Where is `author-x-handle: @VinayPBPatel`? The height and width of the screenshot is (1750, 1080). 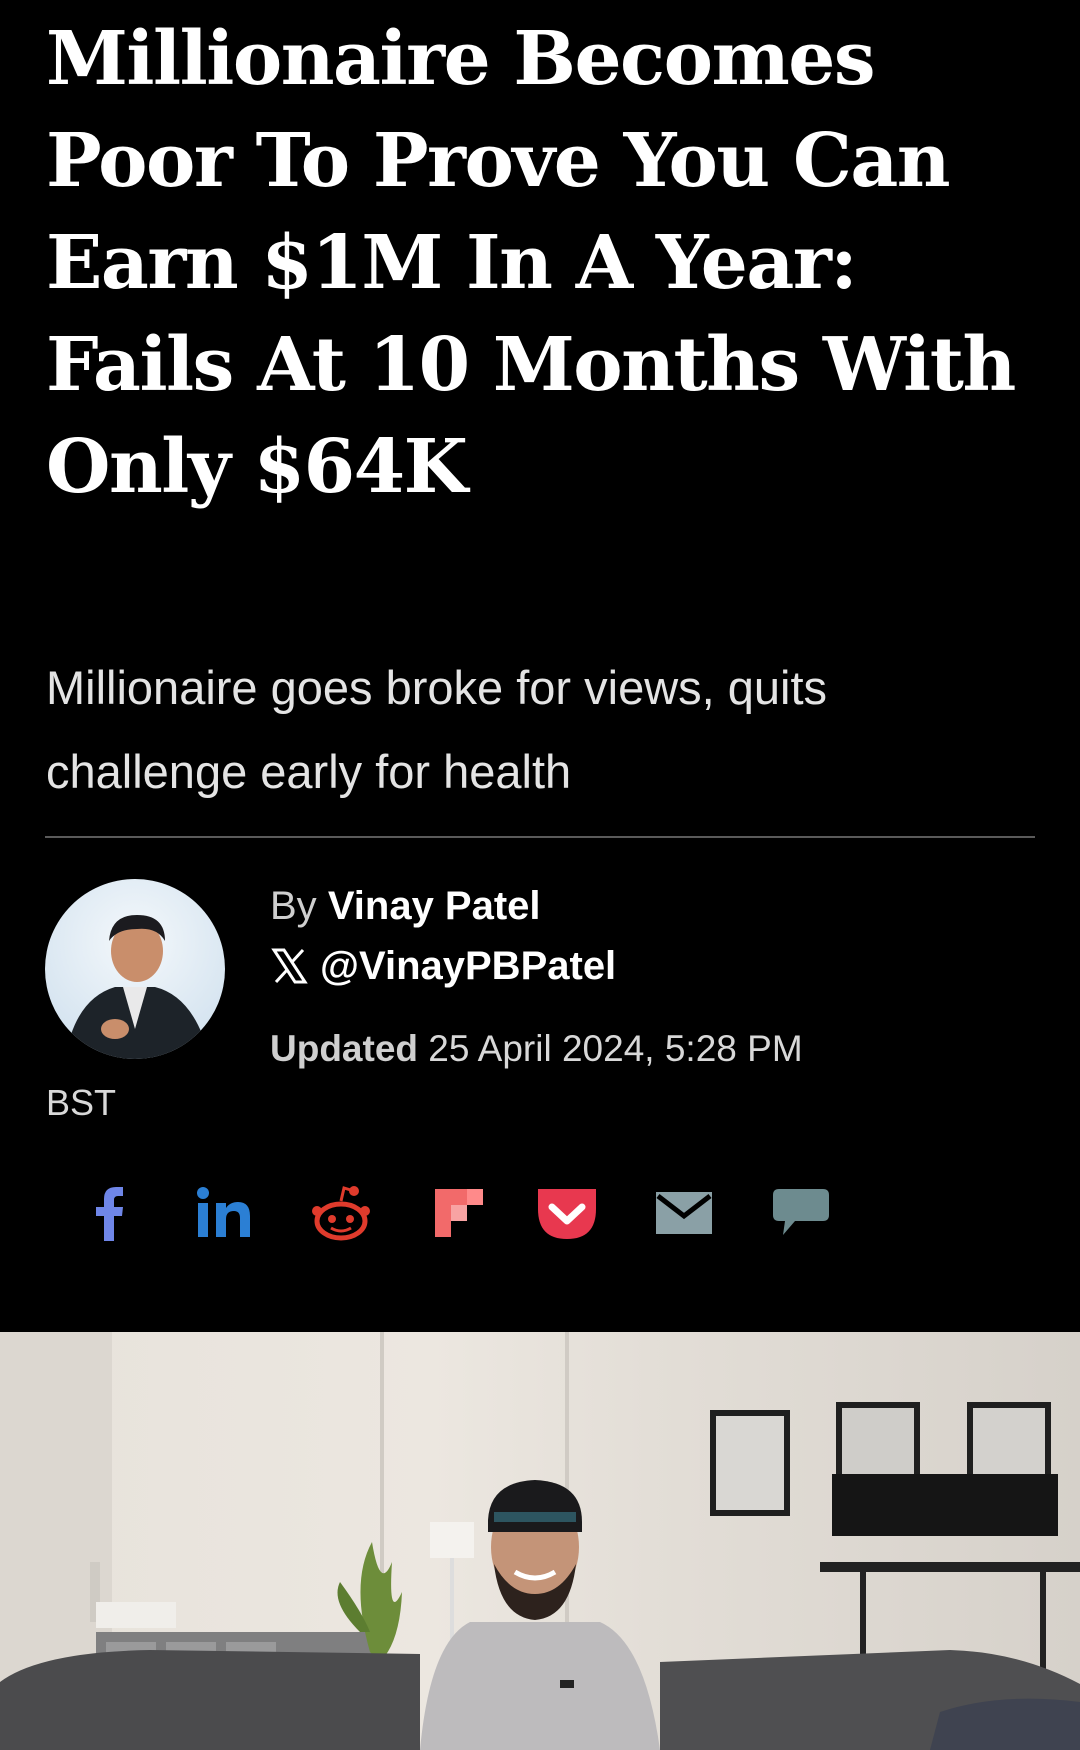
author-x-handle: @VinayPBPatel is located at coordinates (443, 966).